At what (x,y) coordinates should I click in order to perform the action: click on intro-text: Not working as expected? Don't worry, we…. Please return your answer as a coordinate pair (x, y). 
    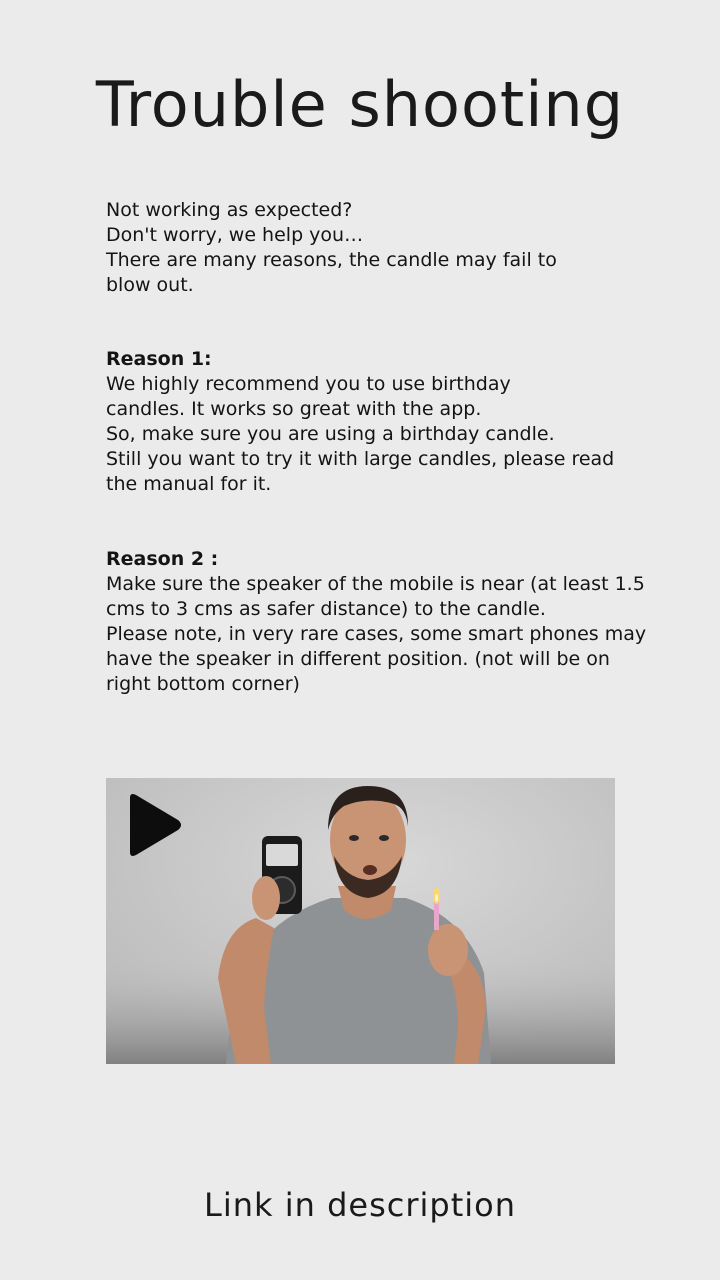
    Looking at the image, I should click on (366, 248).